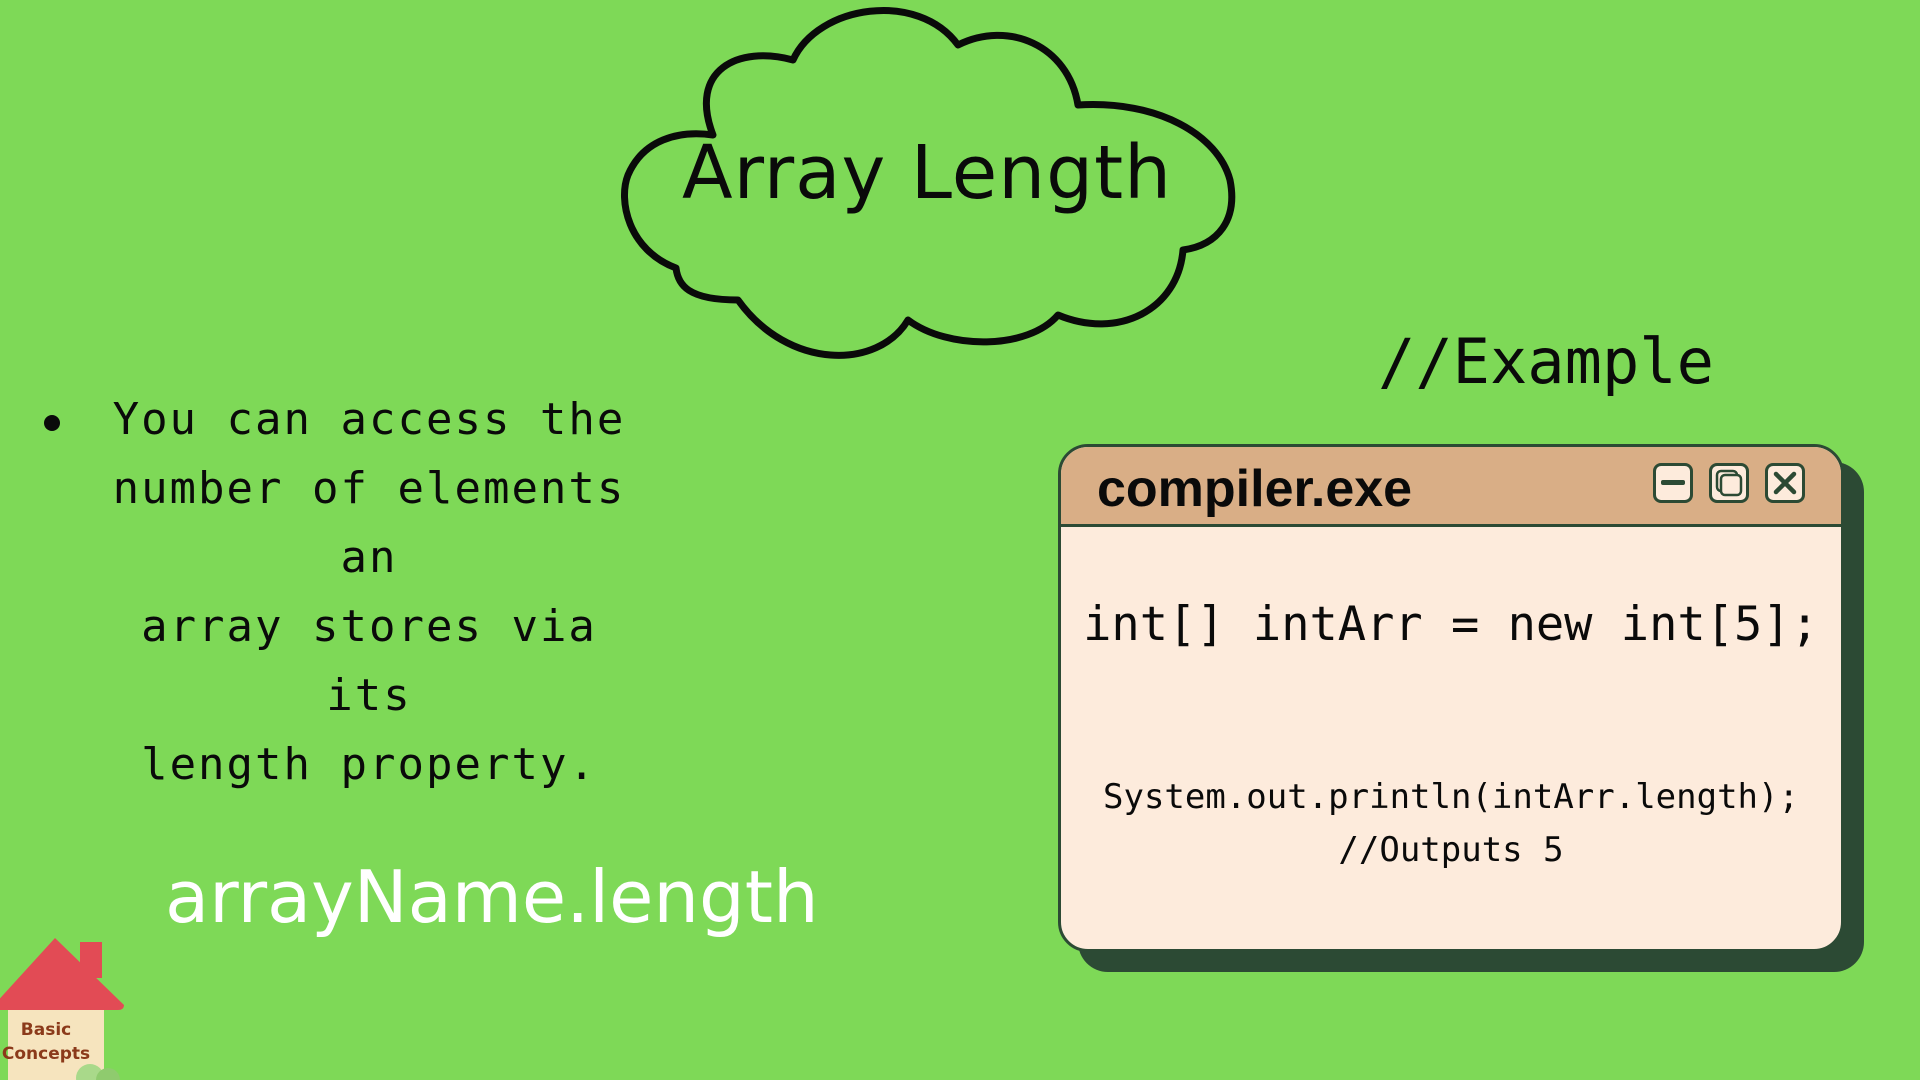 The height and width of the screenshot is (1080, 1920). I want to click on example-label: //Example, so click(1546, 361).